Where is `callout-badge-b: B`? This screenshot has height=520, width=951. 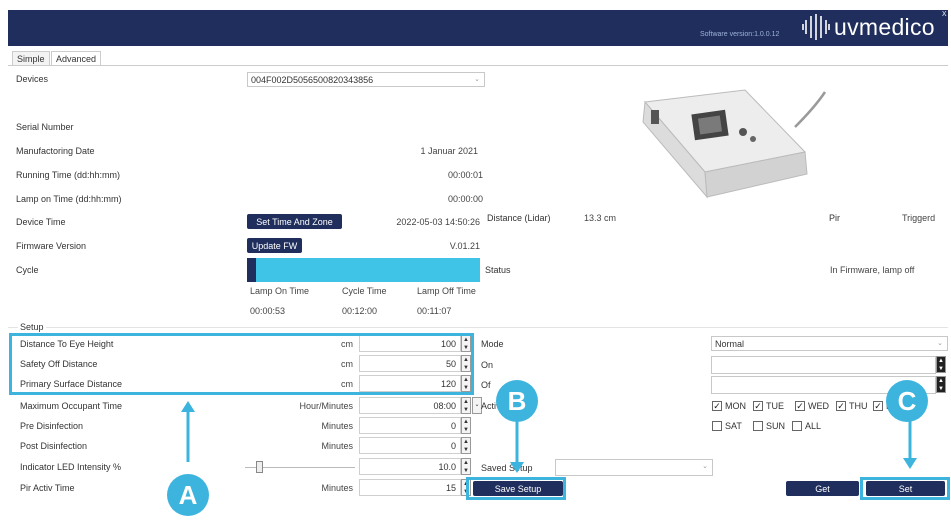
callout-badge-b: B is located at coordinates (517, 401).